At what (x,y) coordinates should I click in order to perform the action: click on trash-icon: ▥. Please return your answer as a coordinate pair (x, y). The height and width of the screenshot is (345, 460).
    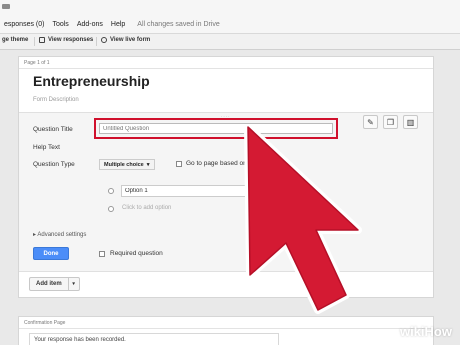
    Looking at the image, I should click on (410, 122).